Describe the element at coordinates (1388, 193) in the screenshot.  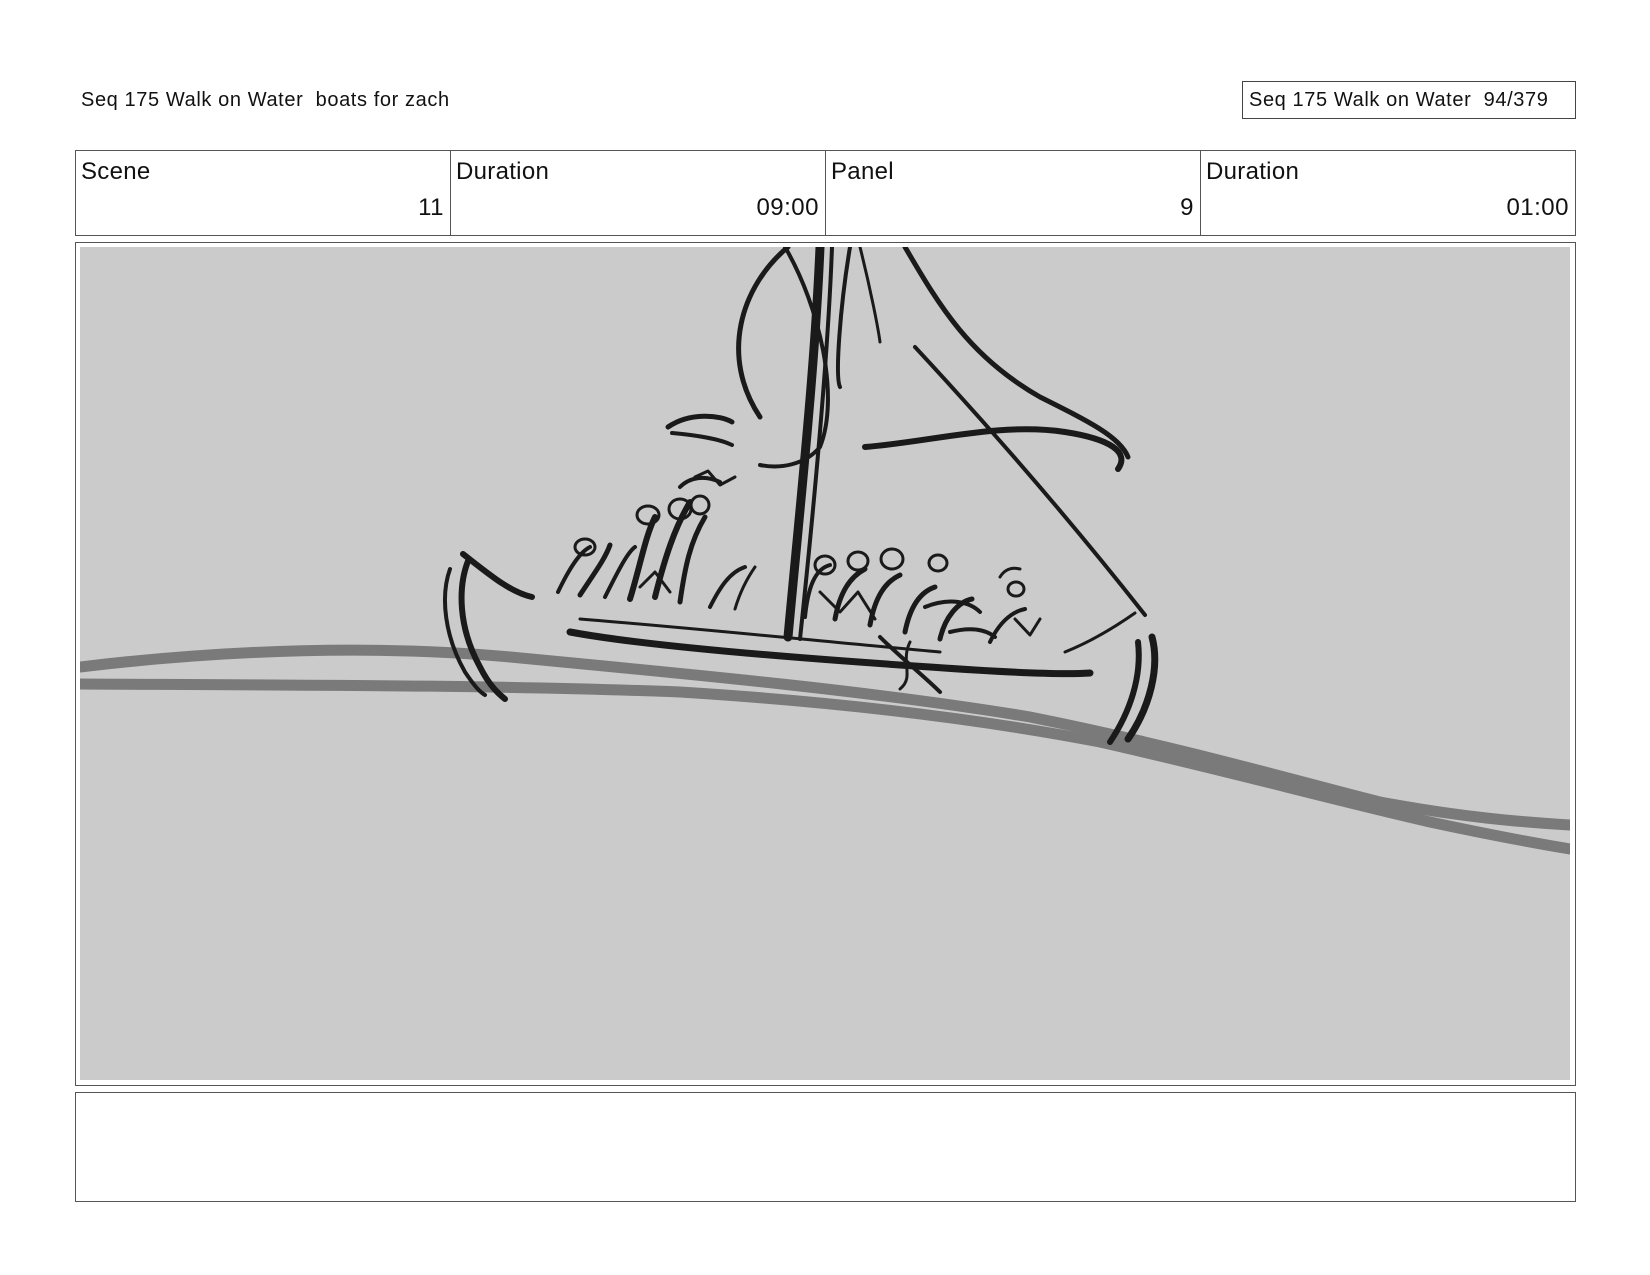
I see `panel-duration-cell: Duration 01:00` at that location.